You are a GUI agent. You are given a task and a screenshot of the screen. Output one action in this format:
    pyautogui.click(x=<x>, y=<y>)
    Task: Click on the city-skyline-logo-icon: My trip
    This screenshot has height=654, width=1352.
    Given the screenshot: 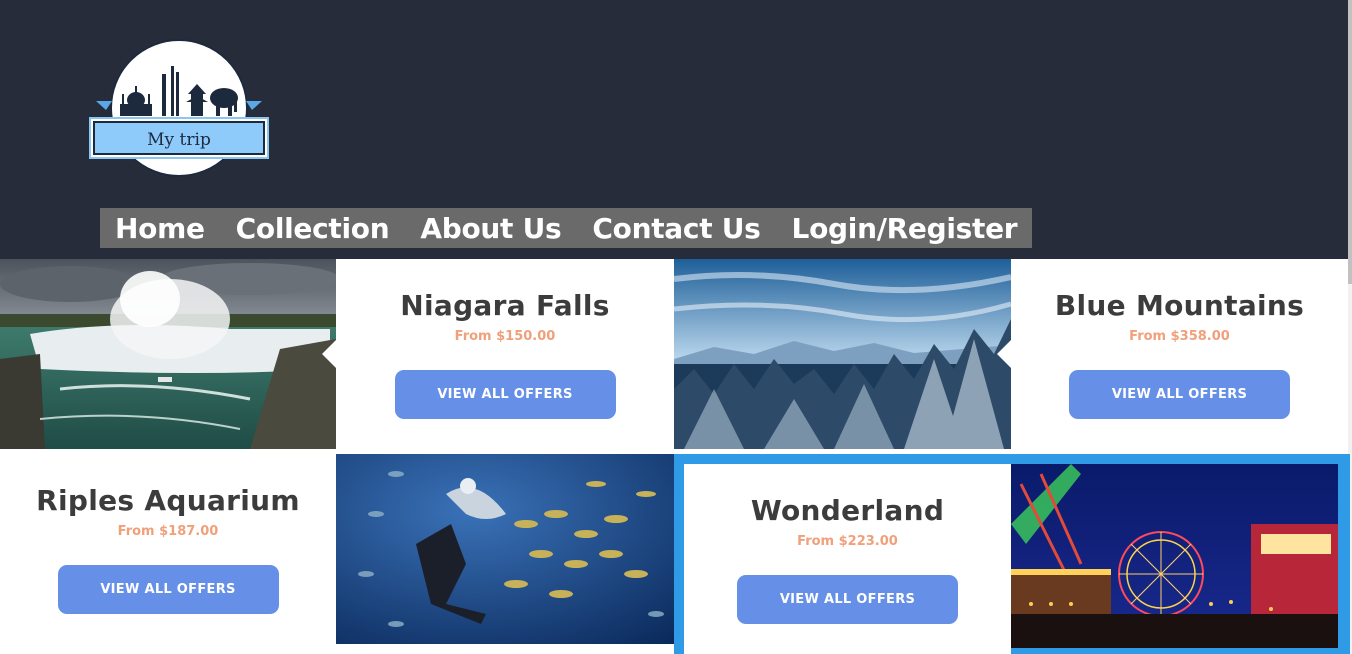 What is the action you would take?
    pyautogui.click(x=179, y=108)
    